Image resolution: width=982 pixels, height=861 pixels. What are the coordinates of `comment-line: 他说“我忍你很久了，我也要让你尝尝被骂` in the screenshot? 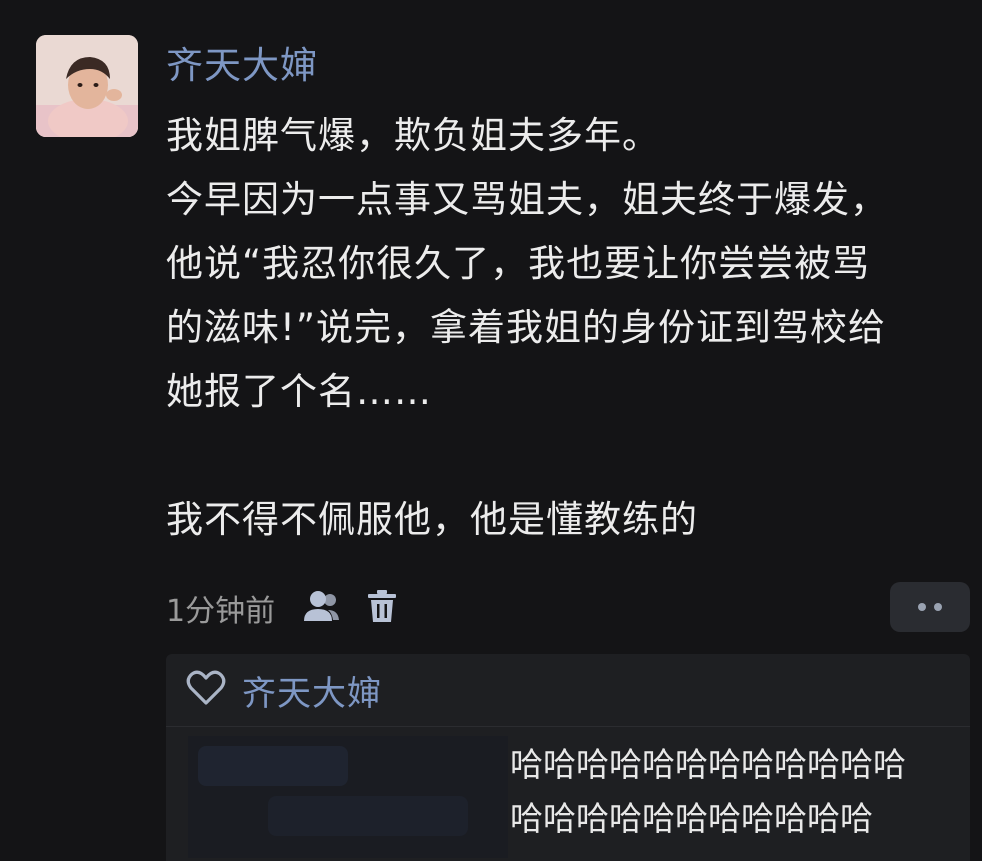 It's located at (518, 263).